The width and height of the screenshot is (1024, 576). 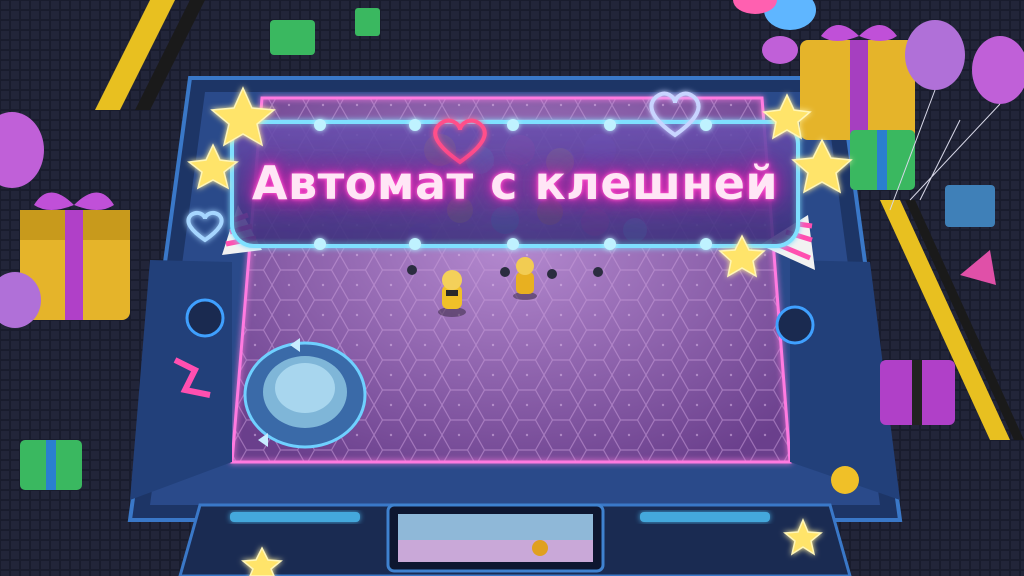 What do you see at coordinates (525, 278) in the screenshot?
I see `opponent-character` at bounding box center [525, 278].